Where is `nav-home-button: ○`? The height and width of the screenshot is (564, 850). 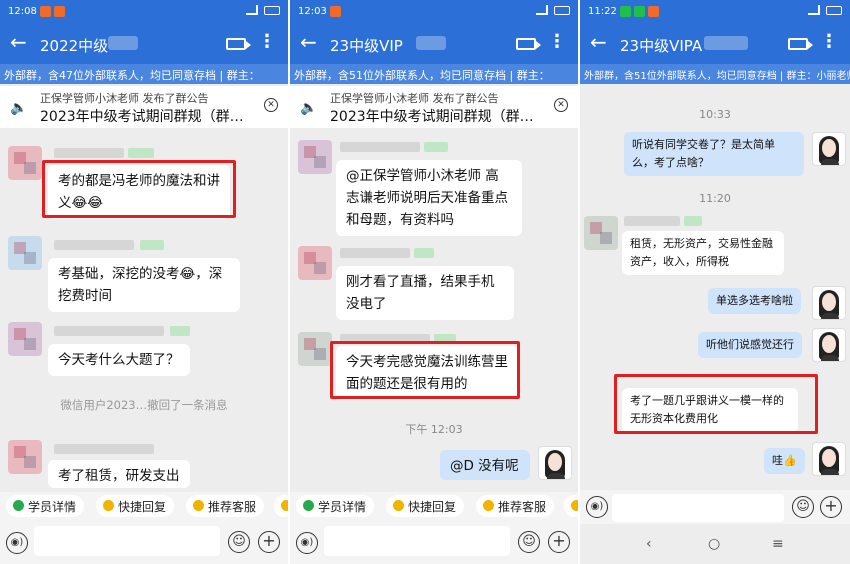
nav-home-button: ○ is located at coordinates (714, 544).